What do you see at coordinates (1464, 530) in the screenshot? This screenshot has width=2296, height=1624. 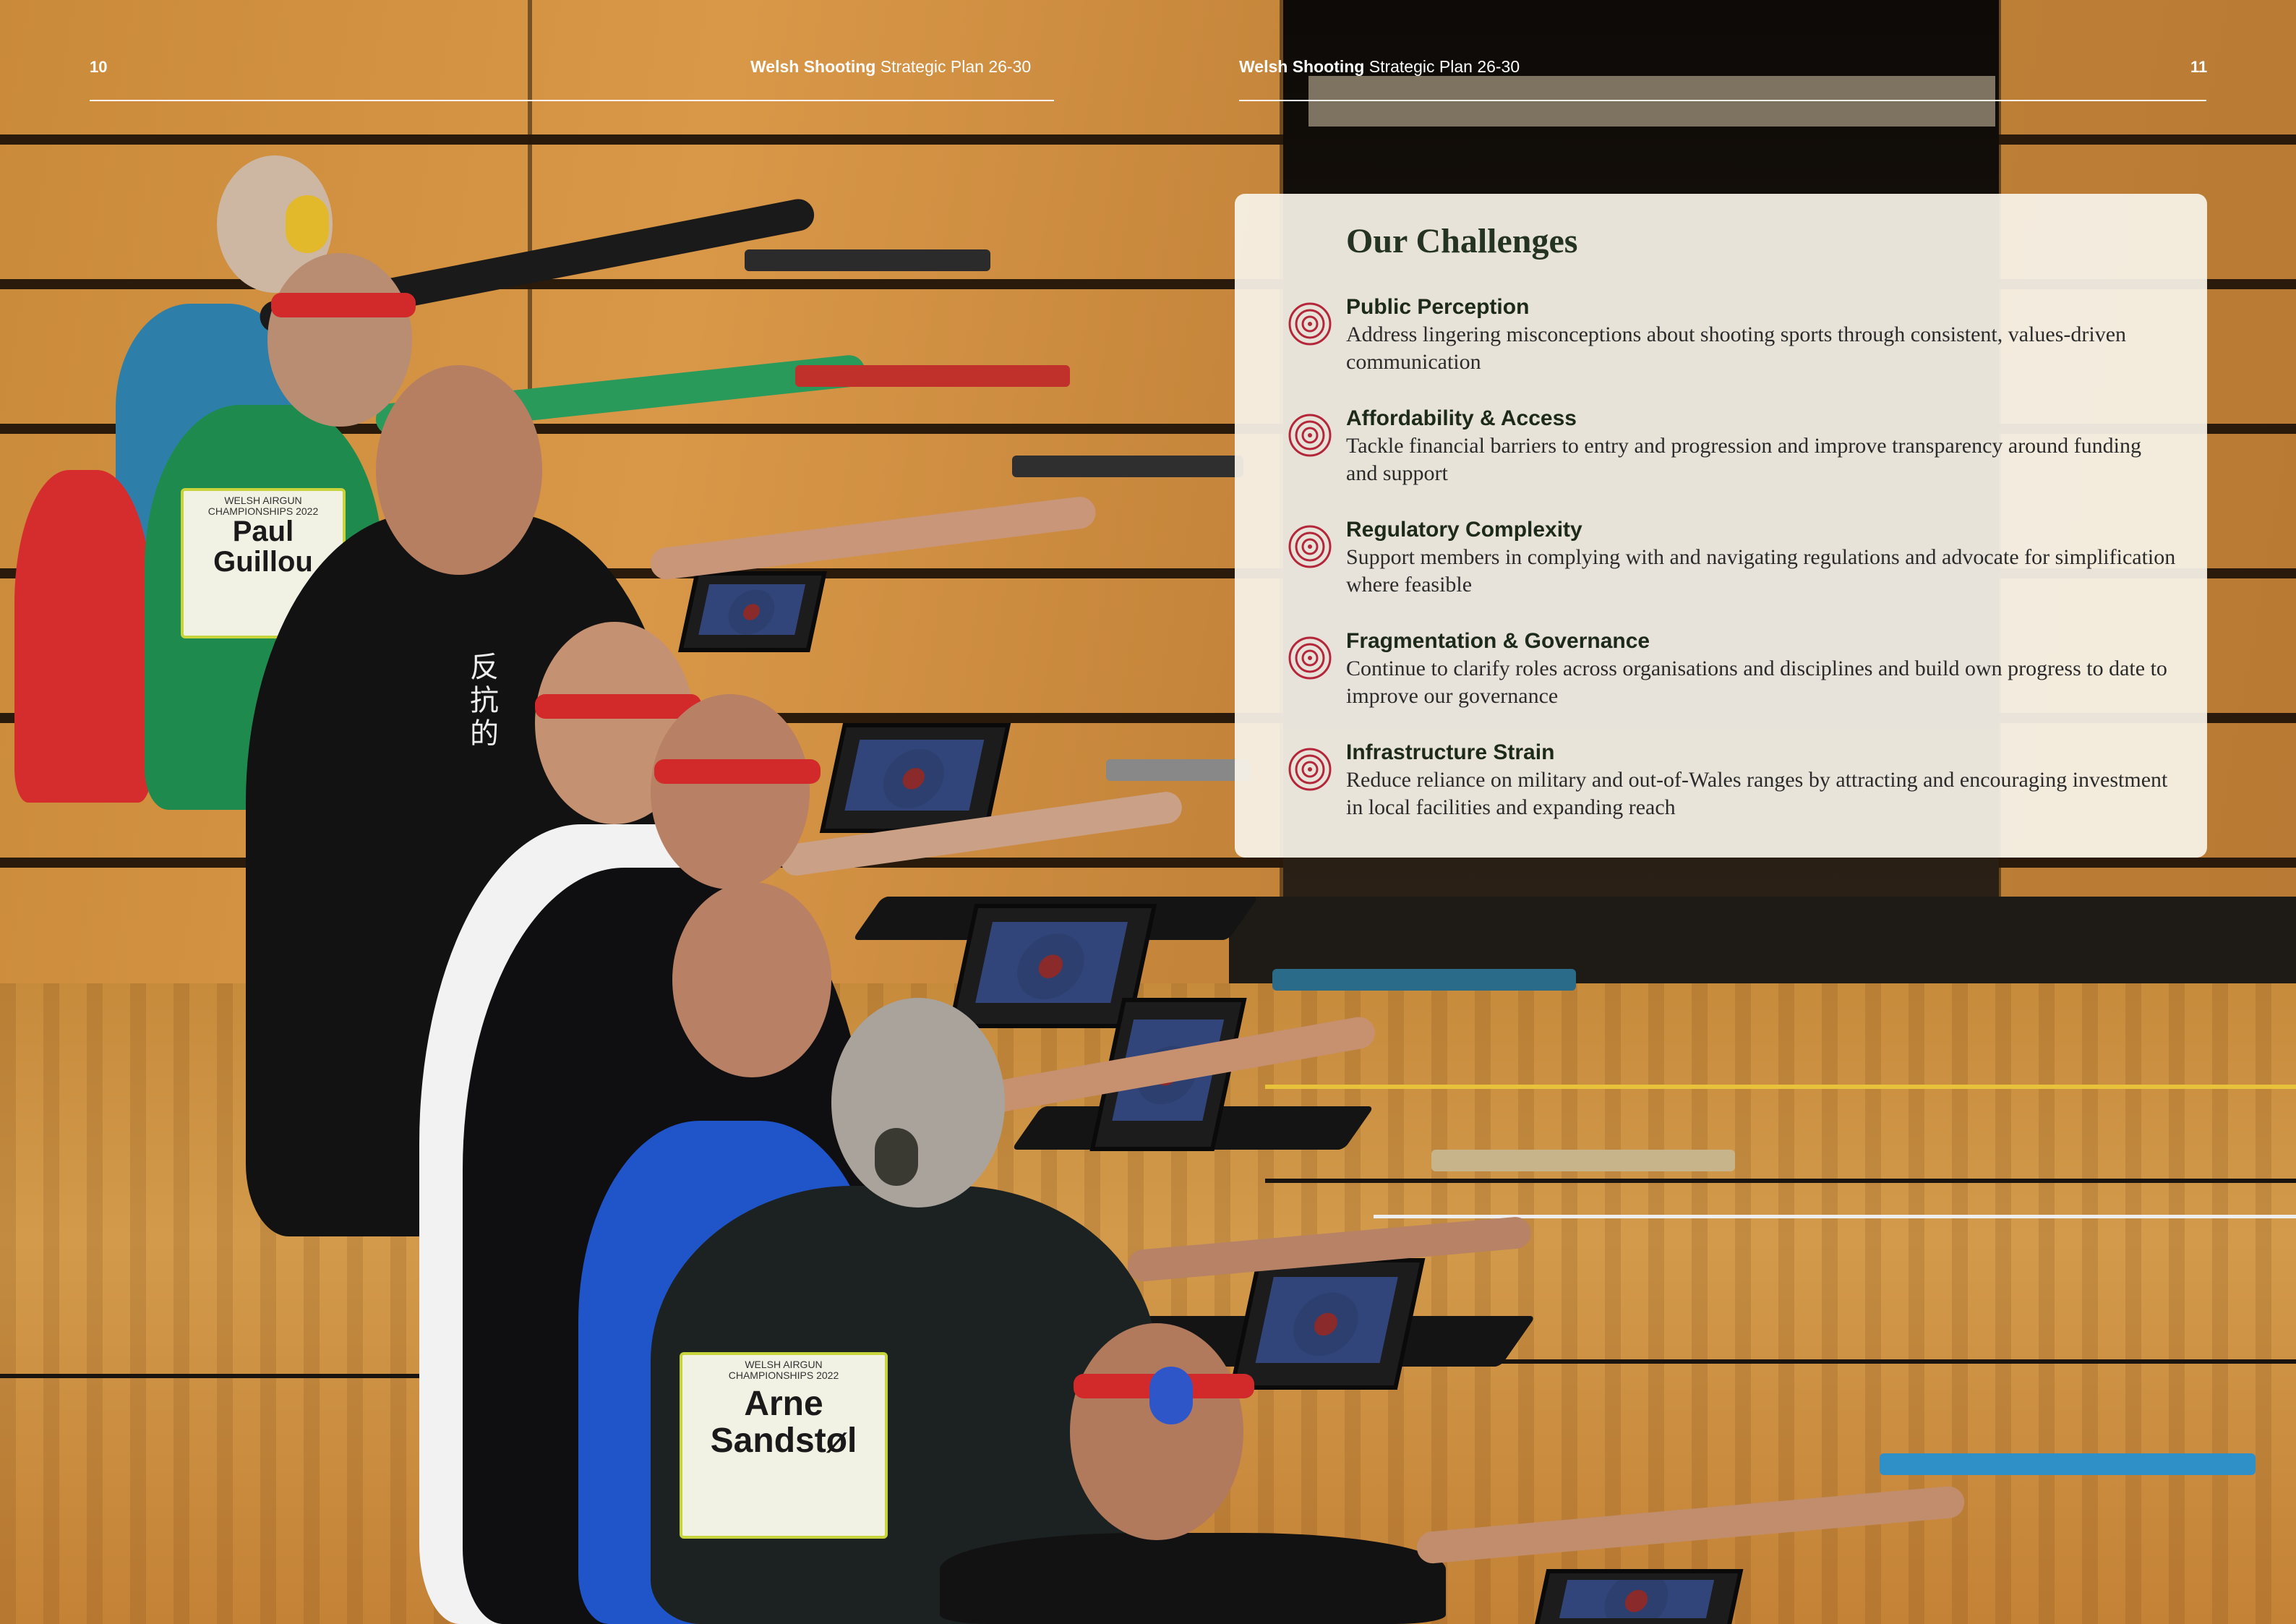 I see `challenge-heading: Regulatory Complexity` at bounding box center [1464, 530].